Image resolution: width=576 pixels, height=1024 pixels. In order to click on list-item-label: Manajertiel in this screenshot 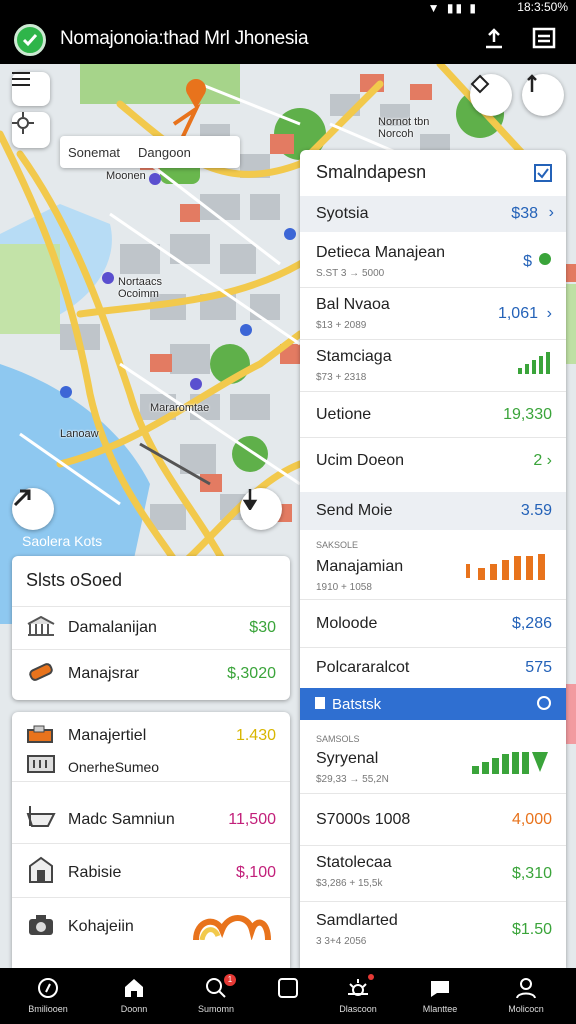, I will do `click(107, 735)`.